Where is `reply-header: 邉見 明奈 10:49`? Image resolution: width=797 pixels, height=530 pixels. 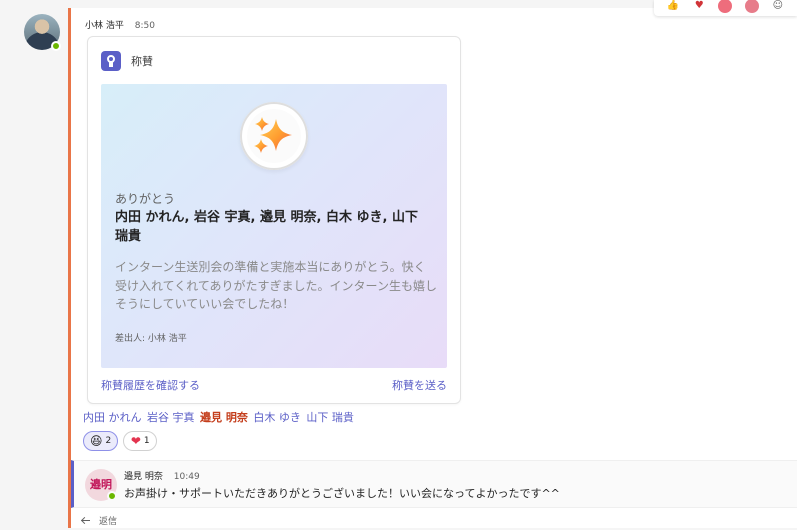 reply-header: 邉見 明奈 10:49 is located at coordinates (162, 475).